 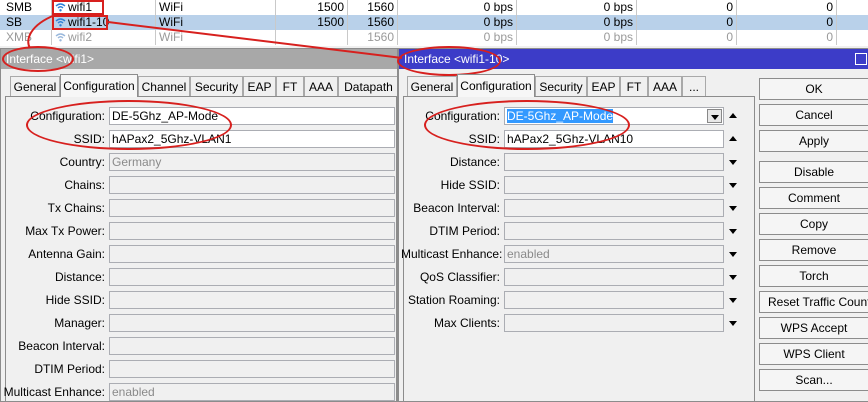 I want to click on dropdown-icon, so click(x=714, y=116).